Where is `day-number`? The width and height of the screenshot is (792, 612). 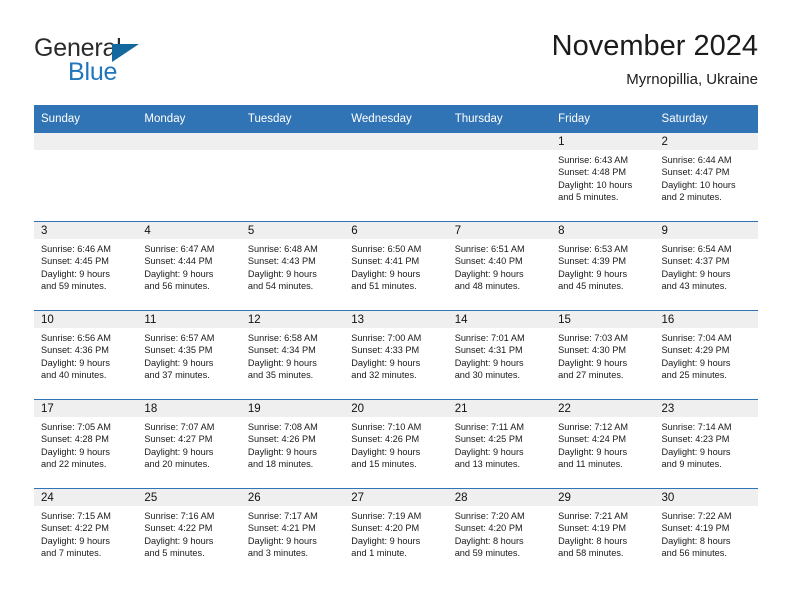
day-number is located at coordinates (292, 141).